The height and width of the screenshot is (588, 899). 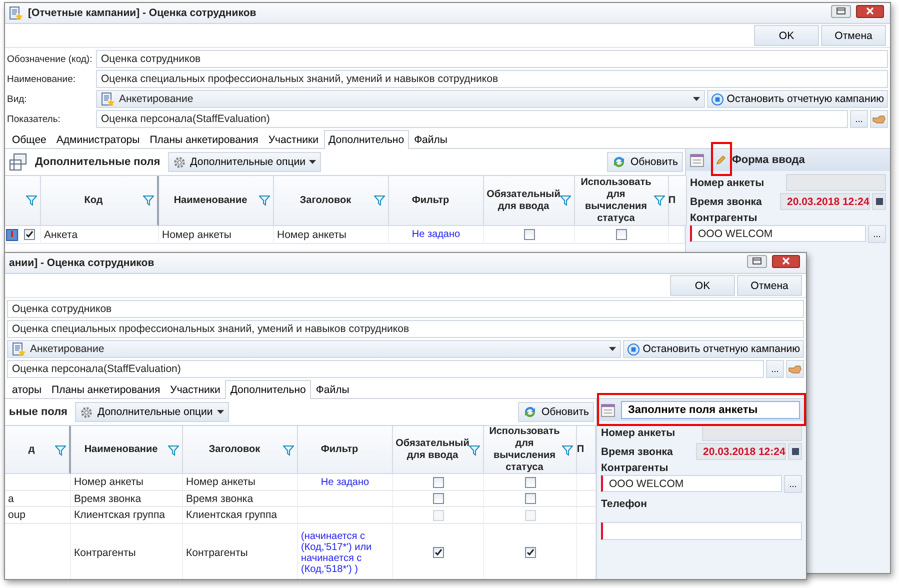 I want to click on column-title: Заголовок, so click(x=234, y=450).